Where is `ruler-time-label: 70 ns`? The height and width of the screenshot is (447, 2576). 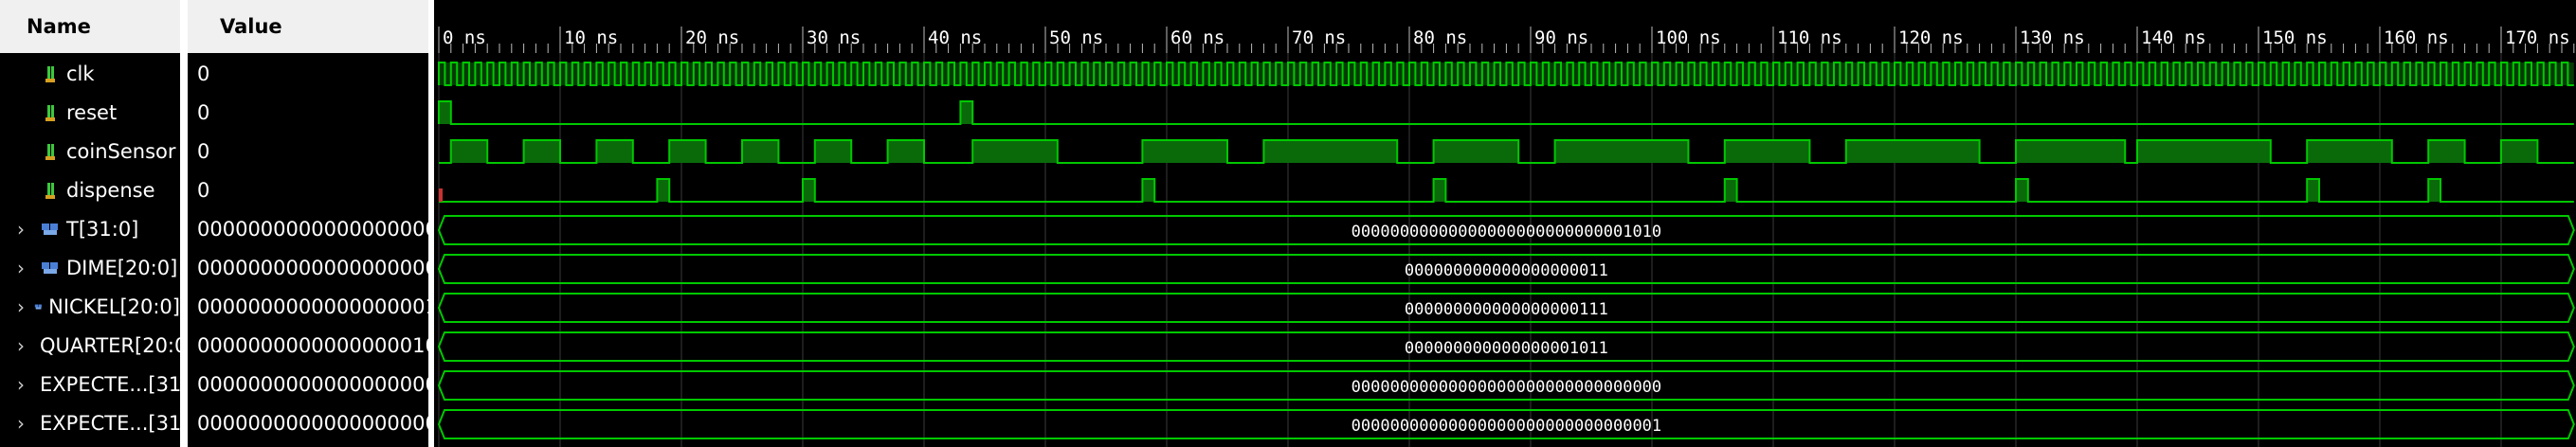 ruler-time-label: 70 ns is located at coordinates (1319, 37).